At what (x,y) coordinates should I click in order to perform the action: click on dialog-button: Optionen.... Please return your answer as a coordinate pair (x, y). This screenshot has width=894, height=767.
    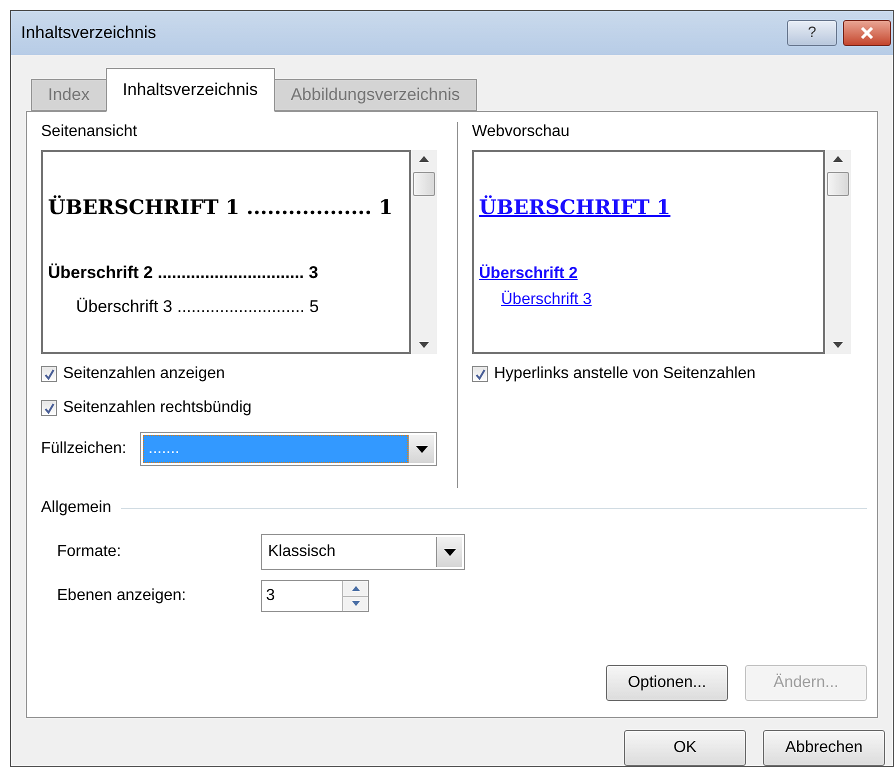
    Looking at the image, I should click on (667, 683).